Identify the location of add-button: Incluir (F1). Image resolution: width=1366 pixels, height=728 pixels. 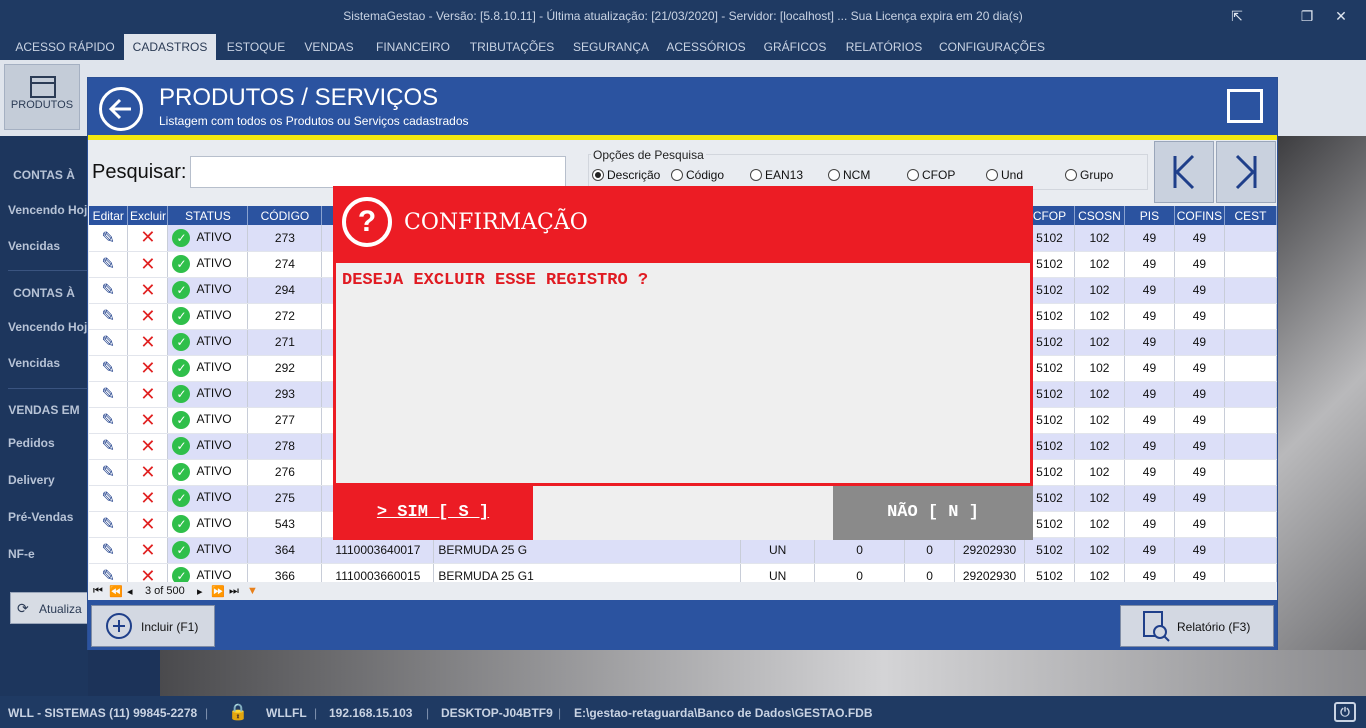
(153, 626).